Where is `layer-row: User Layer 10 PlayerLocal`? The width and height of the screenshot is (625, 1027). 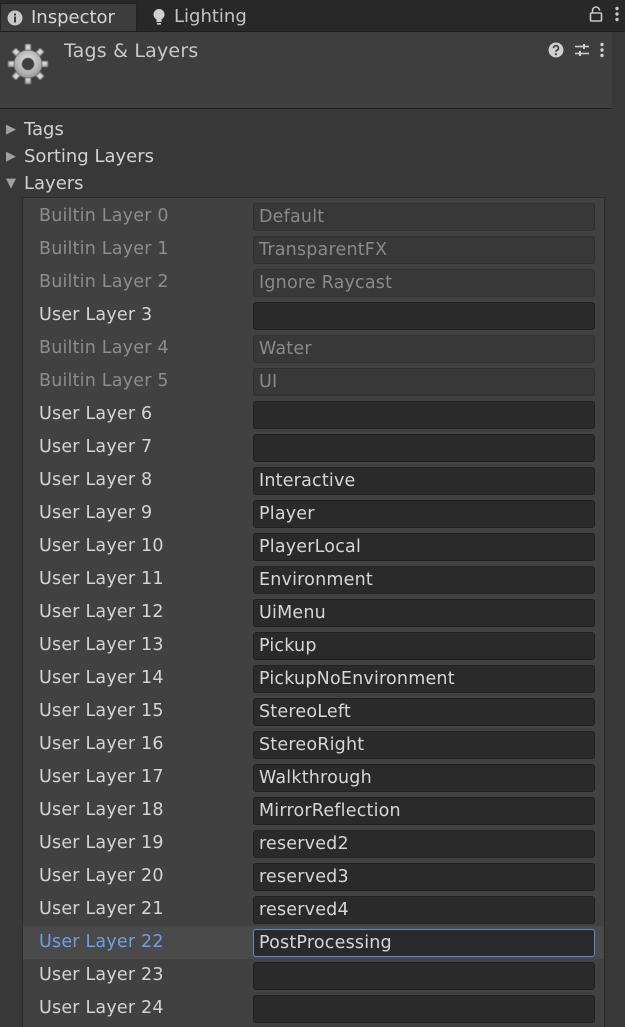
layer-row: User Layer 10 PlayerLocal is located at coordinates (313, 546).